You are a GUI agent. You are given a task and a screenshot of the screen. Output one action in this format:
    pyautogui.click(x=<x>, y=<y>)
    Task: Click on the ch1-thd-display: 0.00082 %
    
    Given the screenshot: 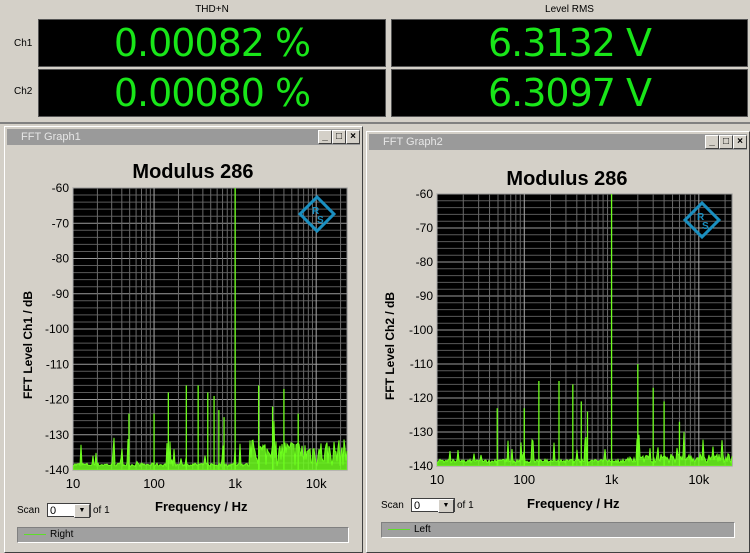 What is the action you would take?
    pyautogui.click(x=212, y=43)
    